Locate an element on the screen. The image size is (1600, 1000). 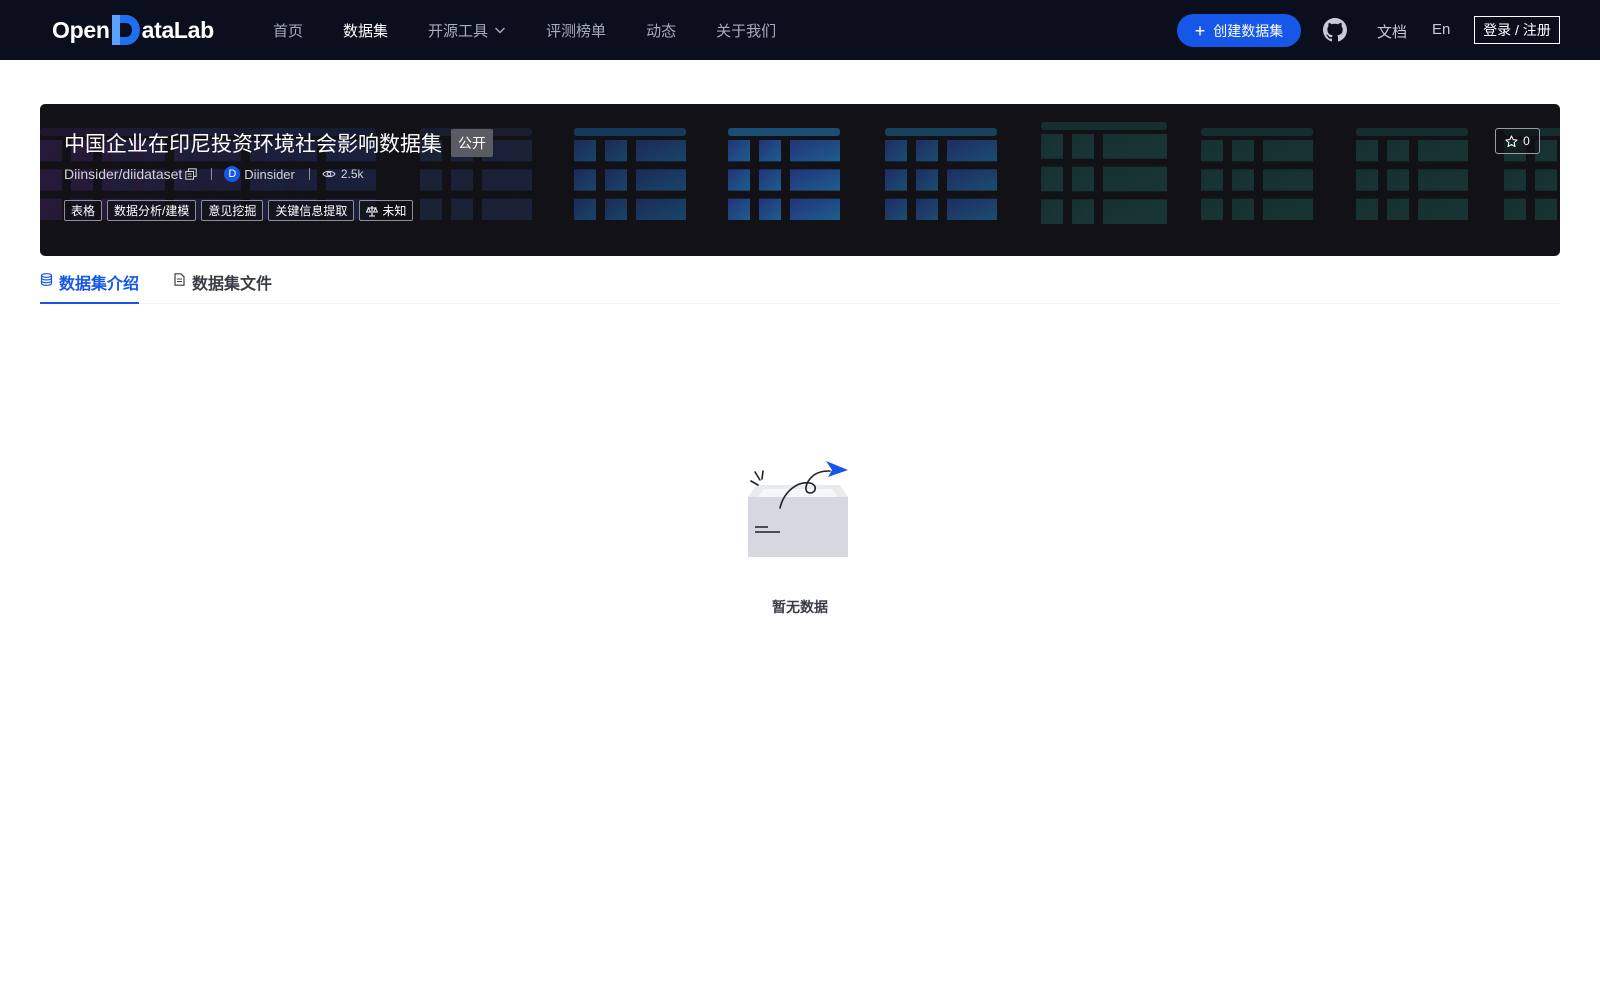
eye-icon is located at coordinates (329, 174).